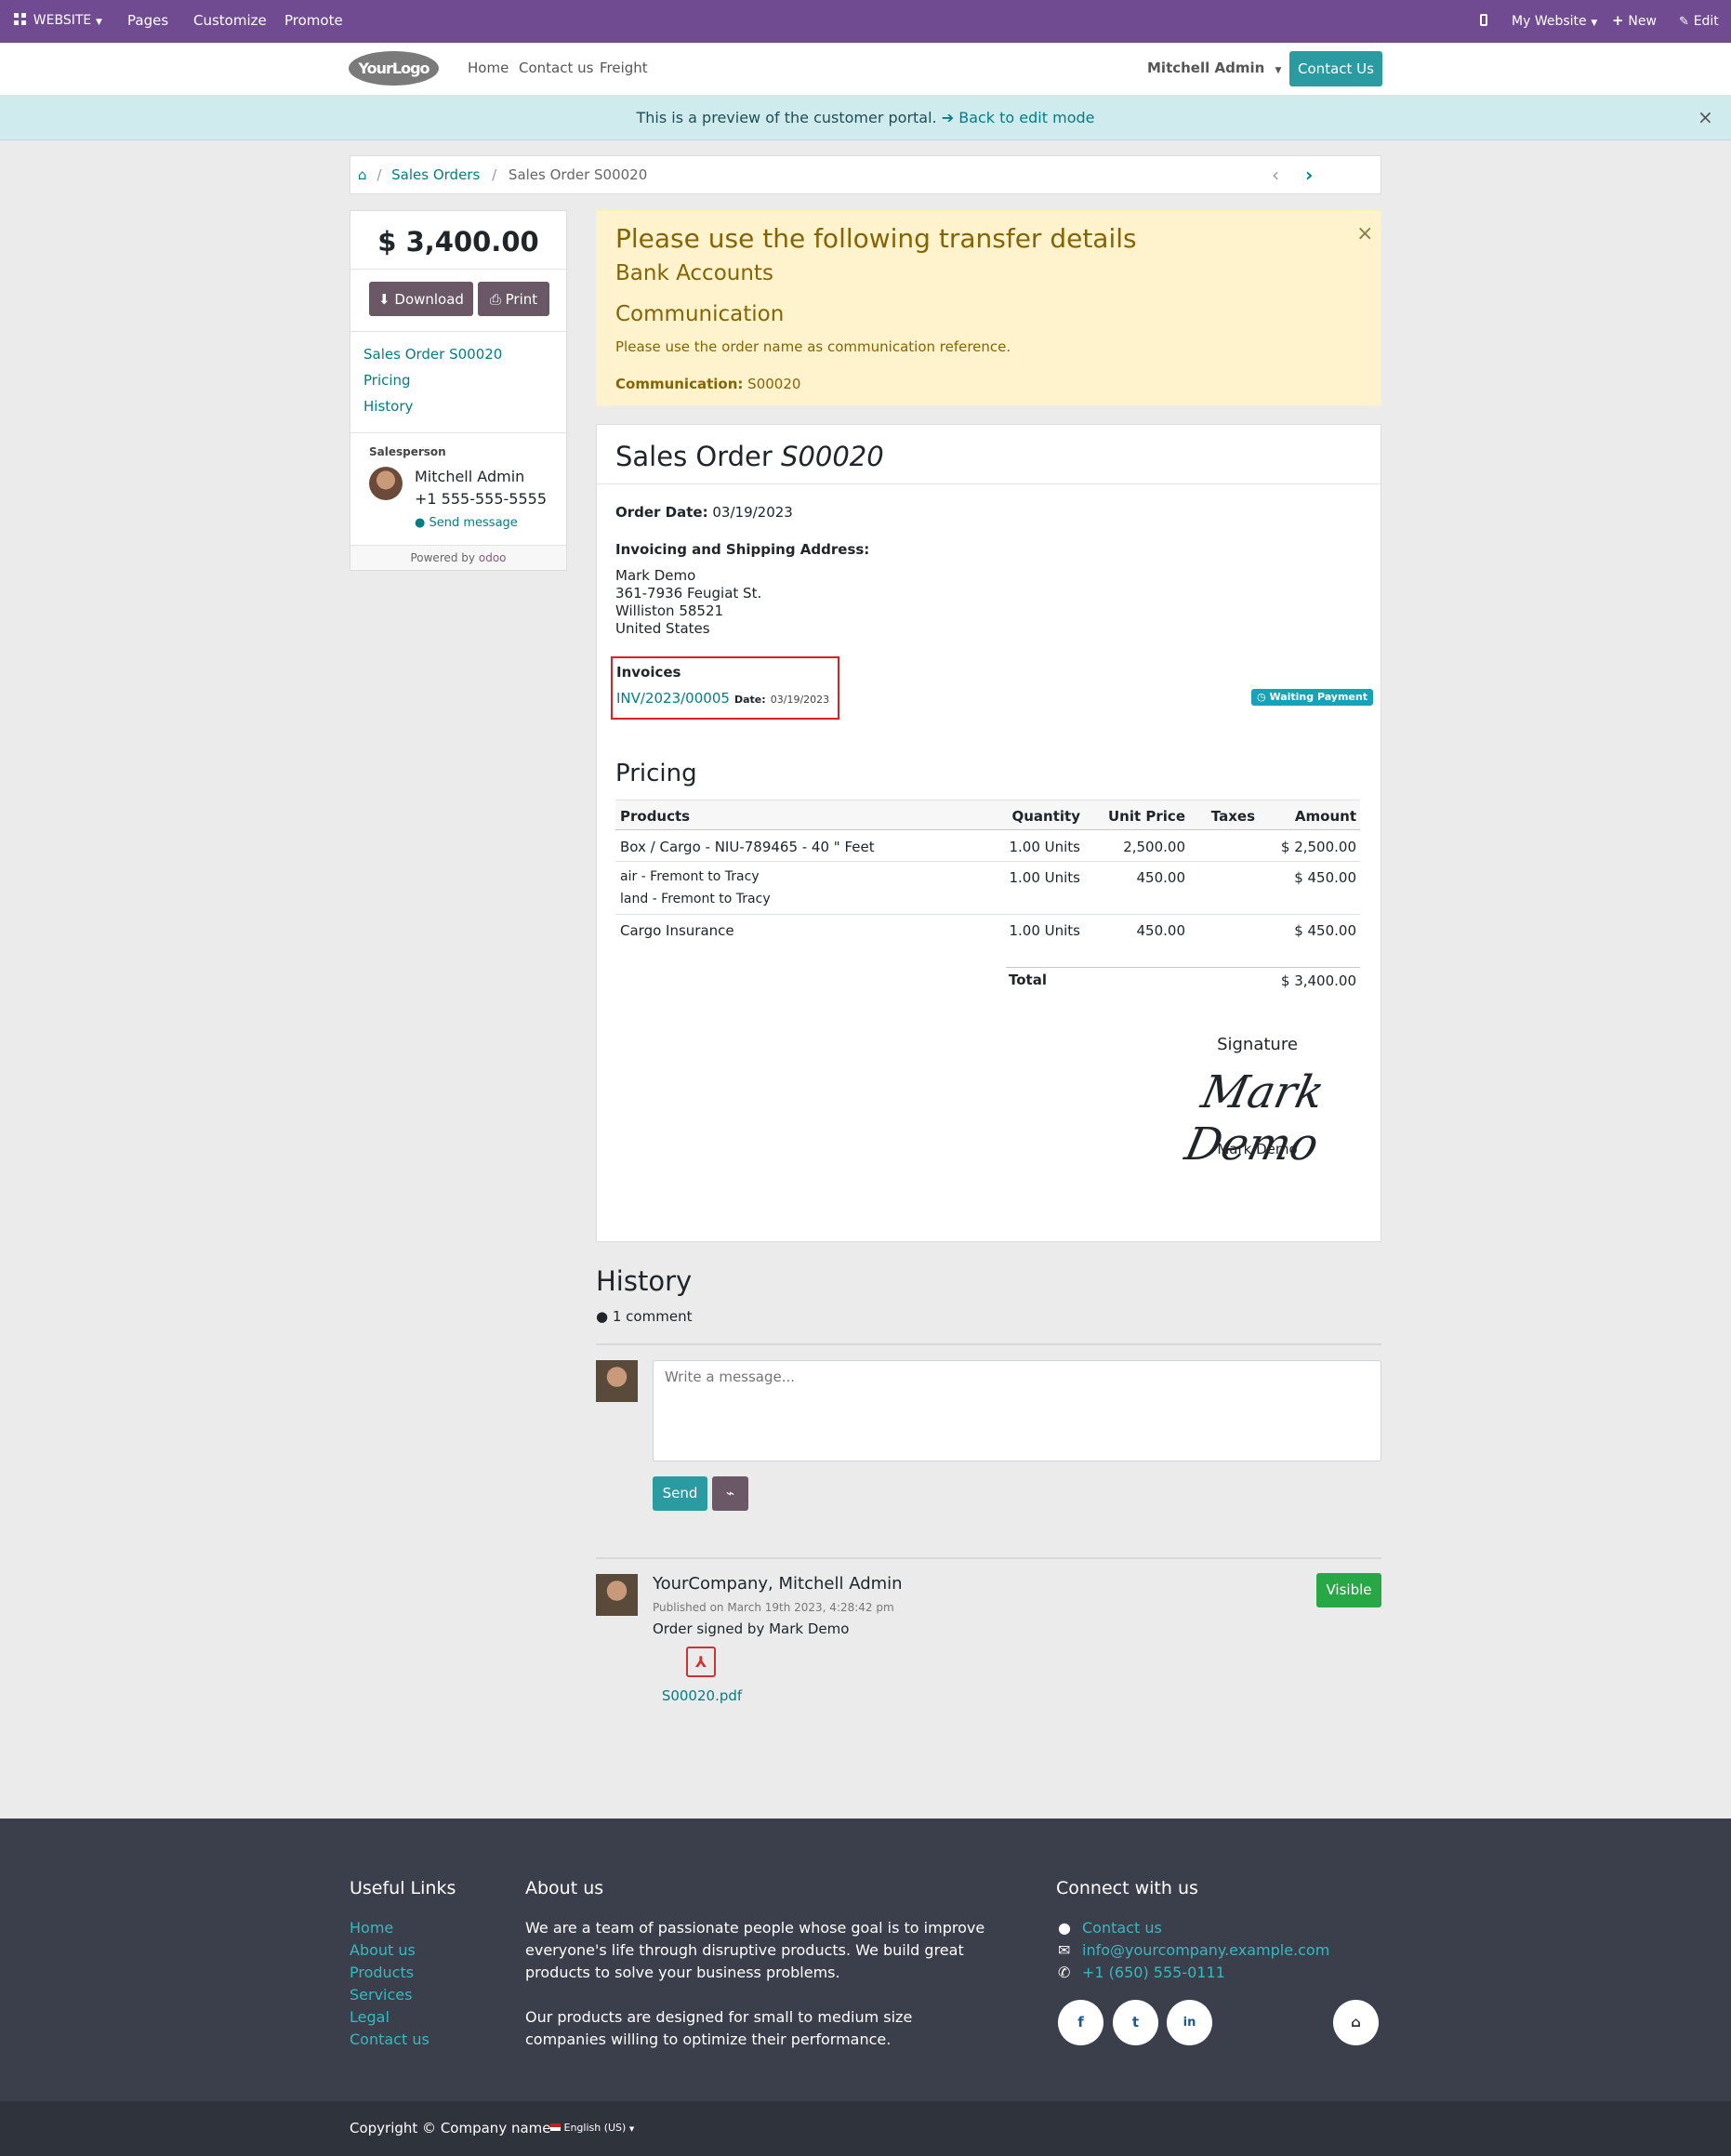  I want to click on copyright-text: Copyright © Company name, so click(450, 2128).